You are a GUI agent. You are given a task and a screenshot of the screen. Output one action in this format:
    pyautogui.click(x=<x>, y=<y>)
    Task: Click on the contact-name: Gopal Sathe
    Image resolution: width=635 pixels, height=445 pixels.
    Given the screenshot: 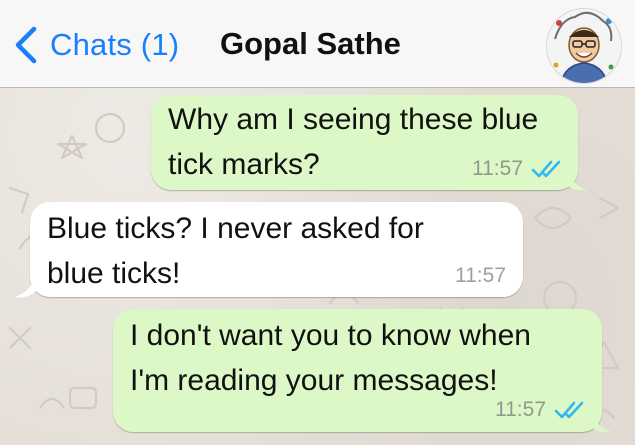 What is the action you would take?
    pyautogui.click(x=310, y=44)
    